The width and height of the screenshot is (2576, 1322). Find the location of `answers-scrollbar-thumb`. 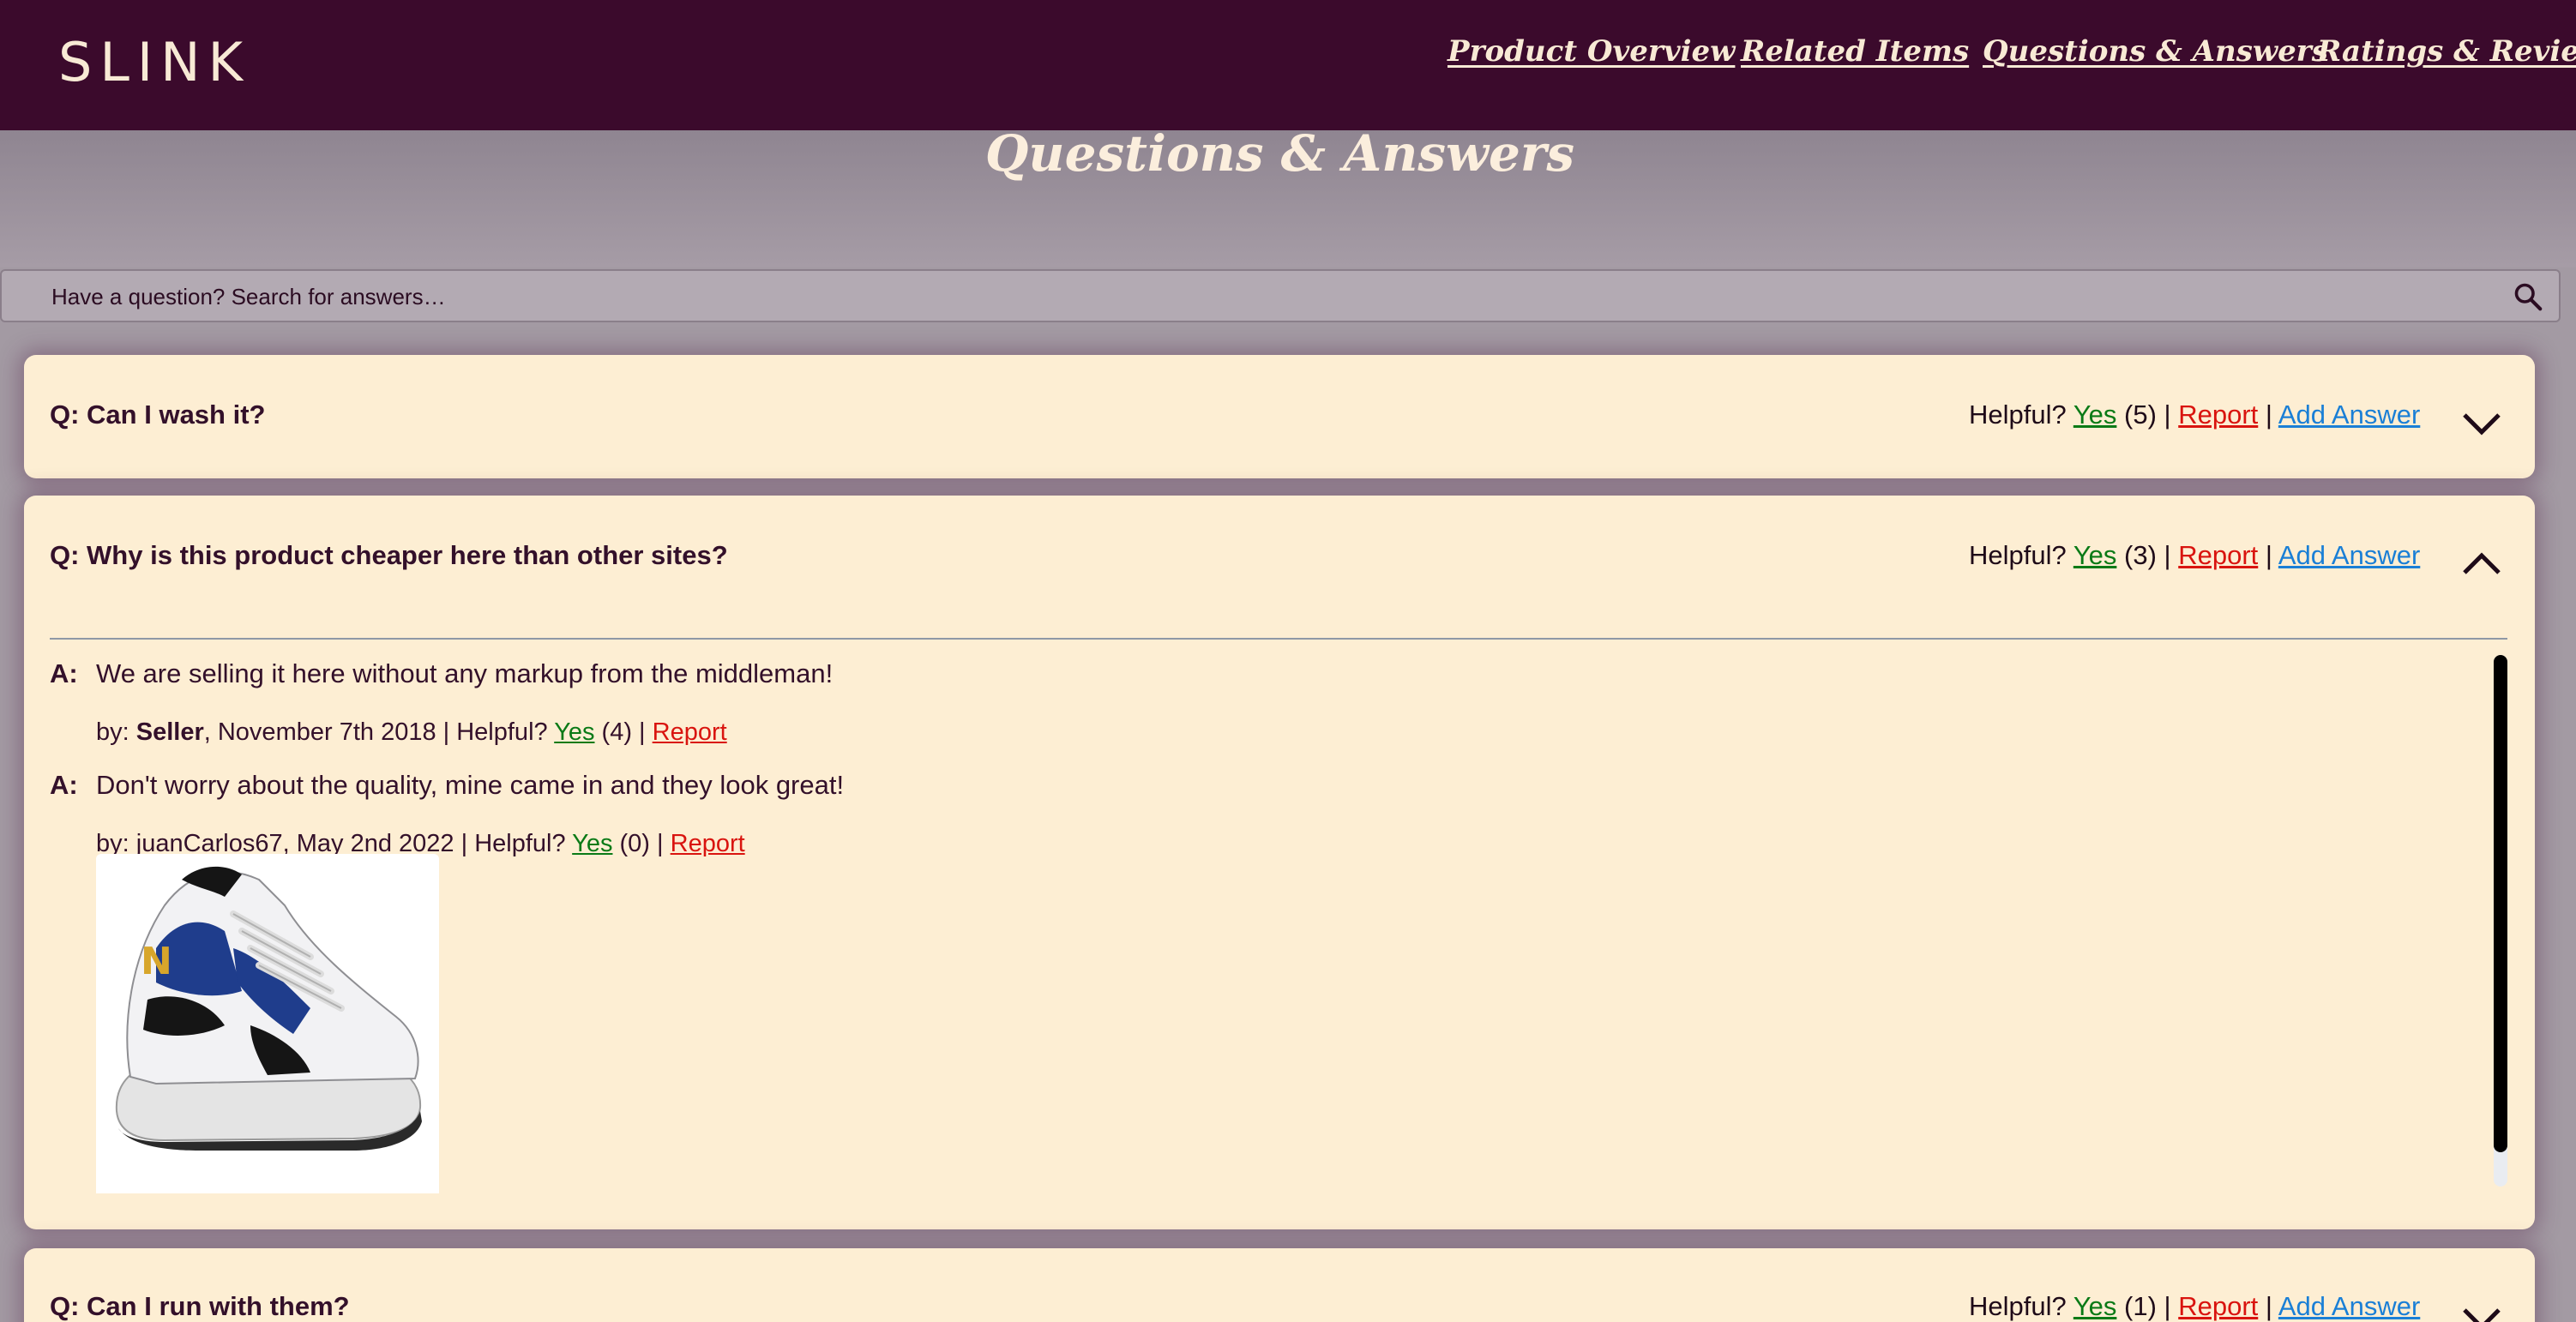

answers-scrollbar-thumb is located at coordinates (2500, 904).